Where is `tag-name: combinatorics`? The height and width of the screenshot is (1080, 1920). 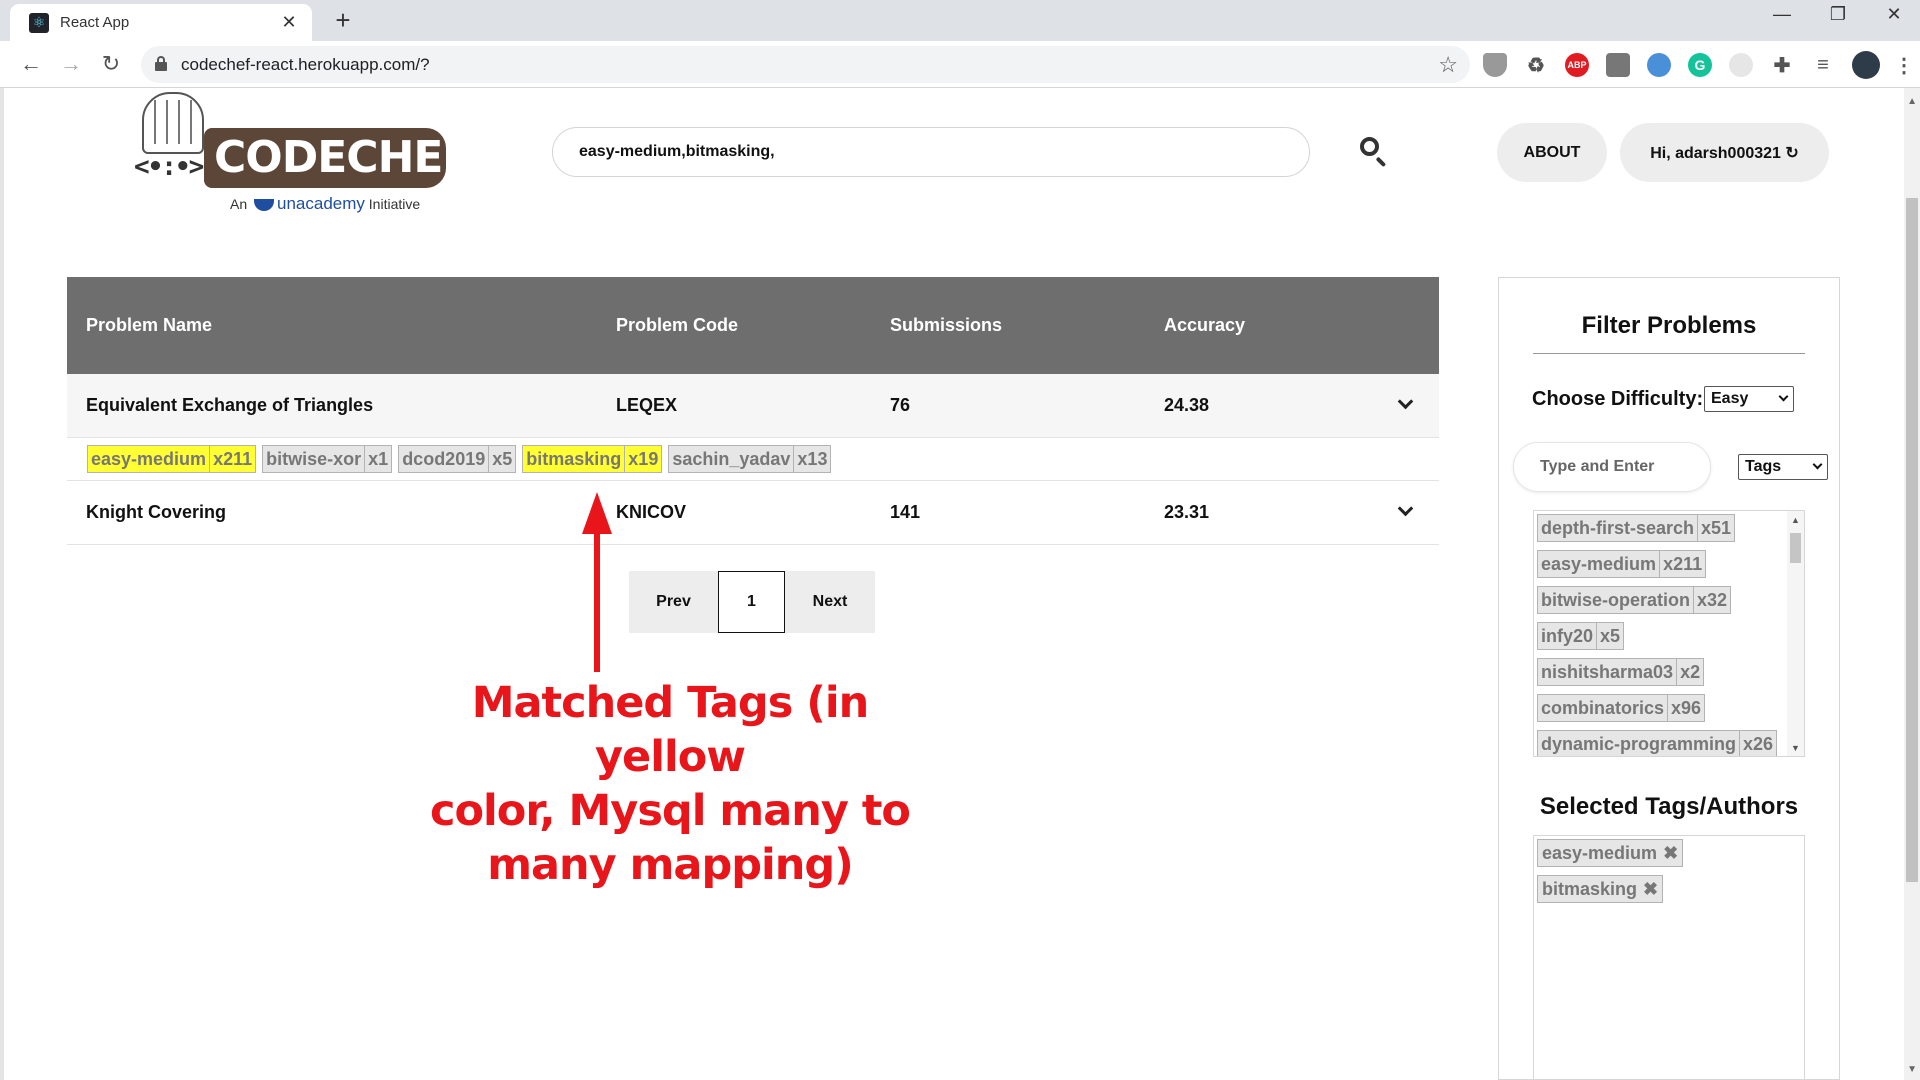 tag-name: combinatorics is located at coordinates (1603, 708).